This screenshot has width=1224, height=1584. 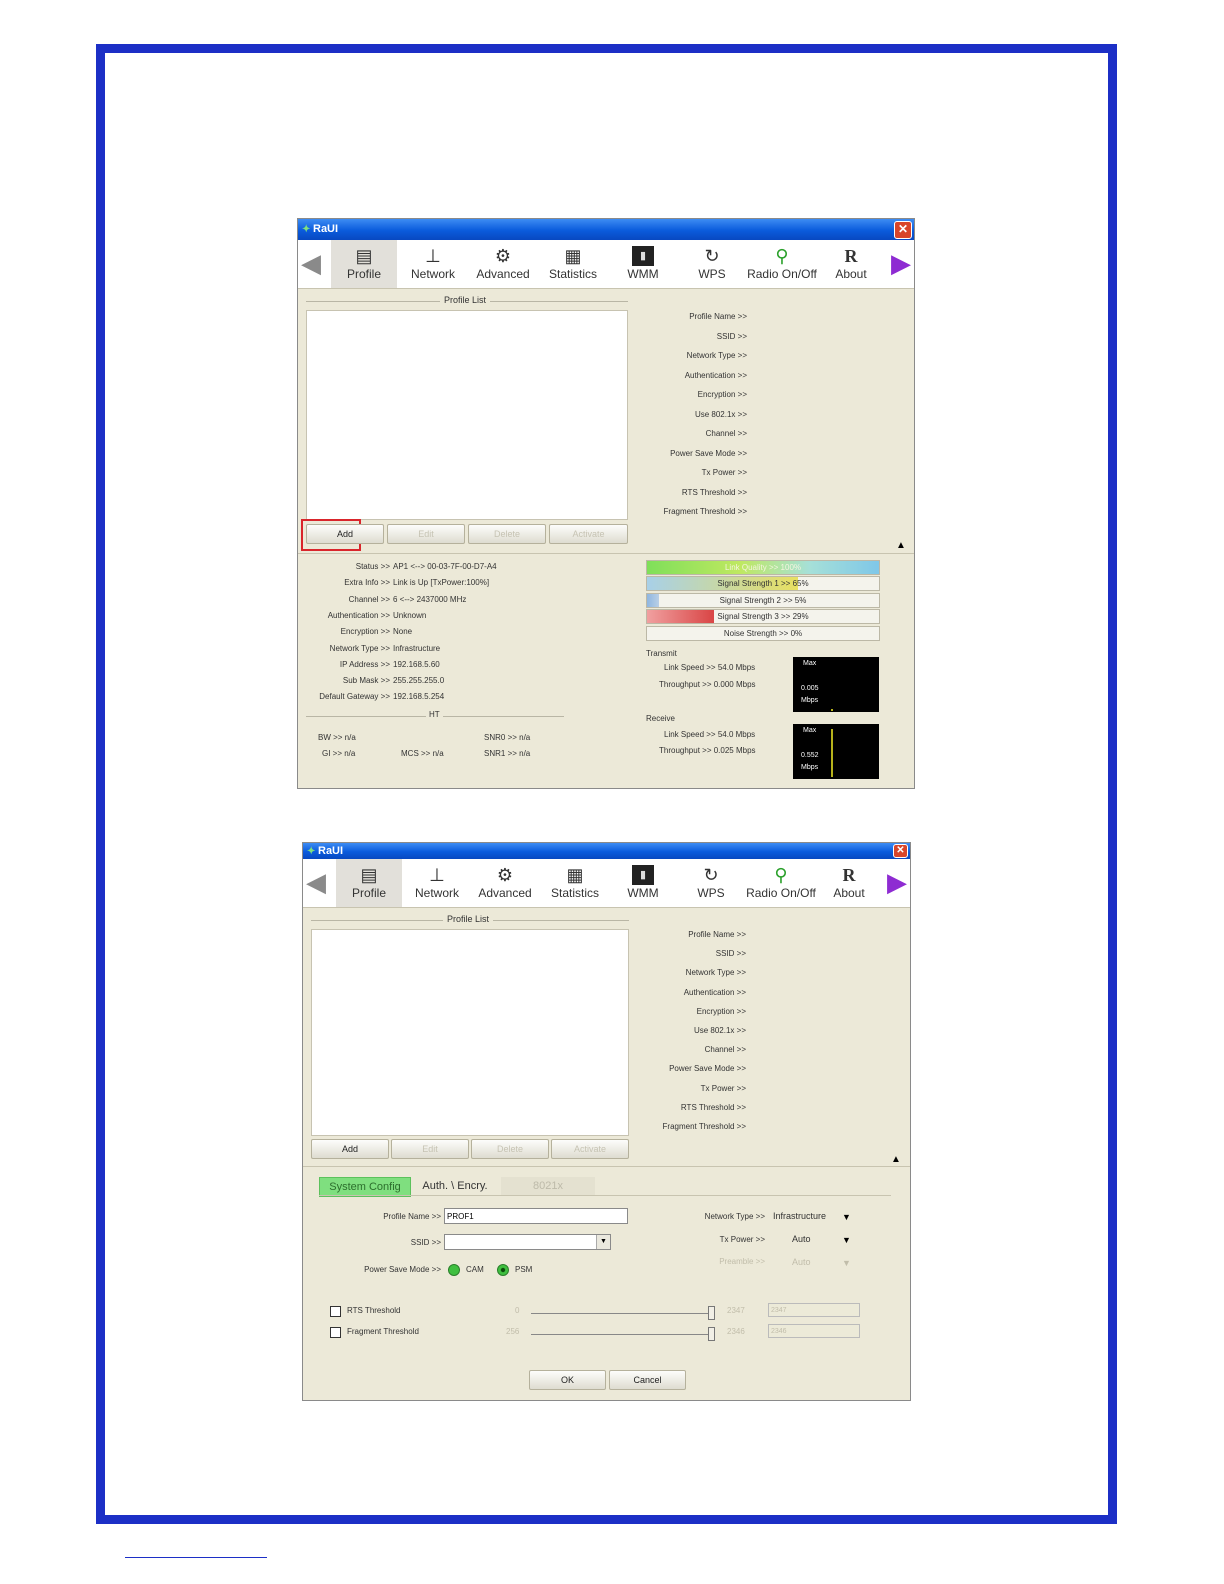 I want to click on status-row: Default Gateway >> 192.168.5.254, so click(x=374, y=696).